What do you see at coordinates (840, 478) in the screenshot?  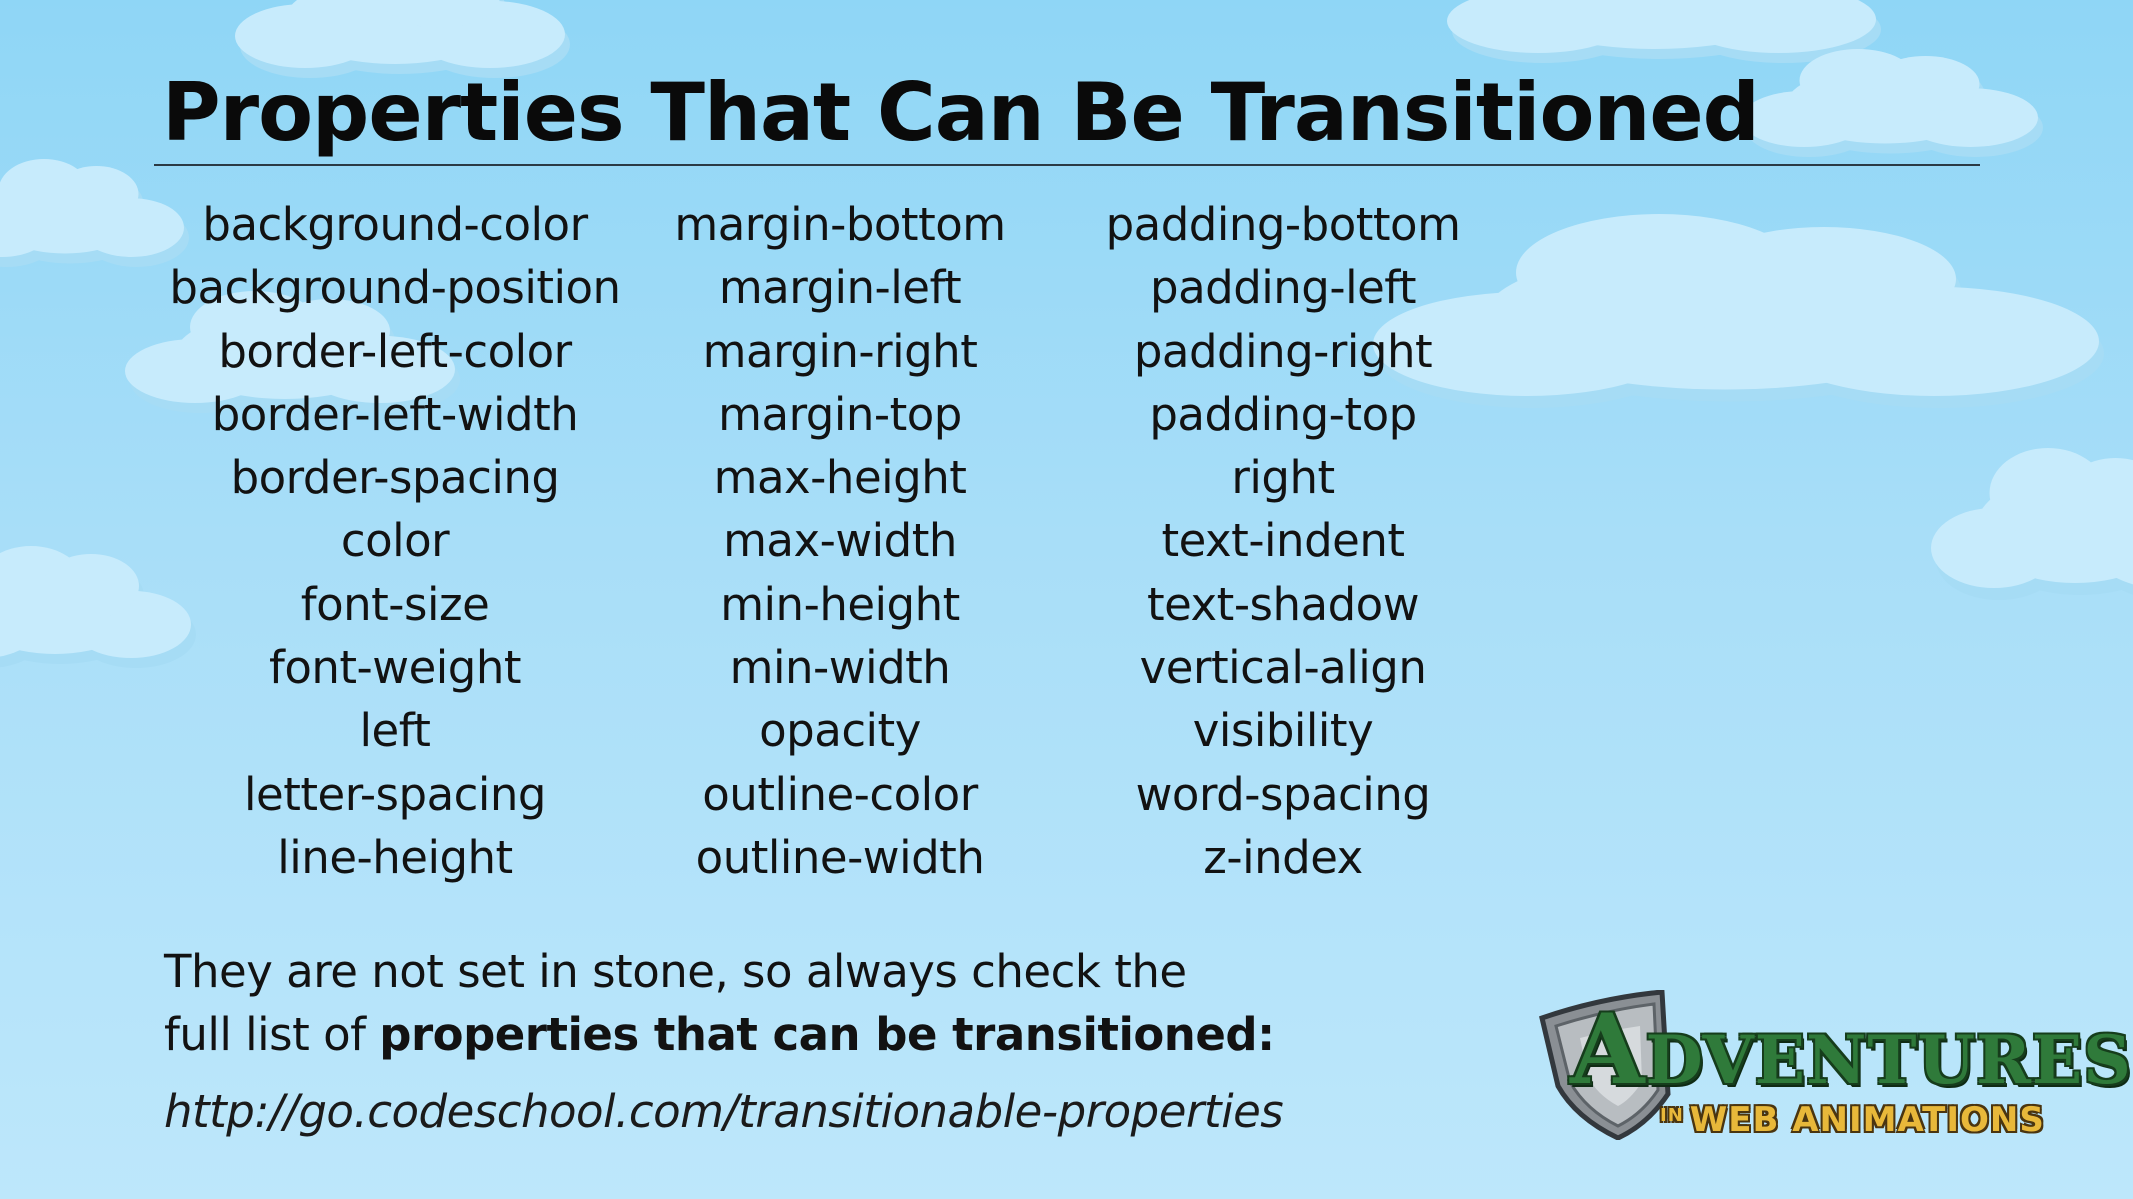 I see `property-item: max-height` at bounding box center [840, 478].